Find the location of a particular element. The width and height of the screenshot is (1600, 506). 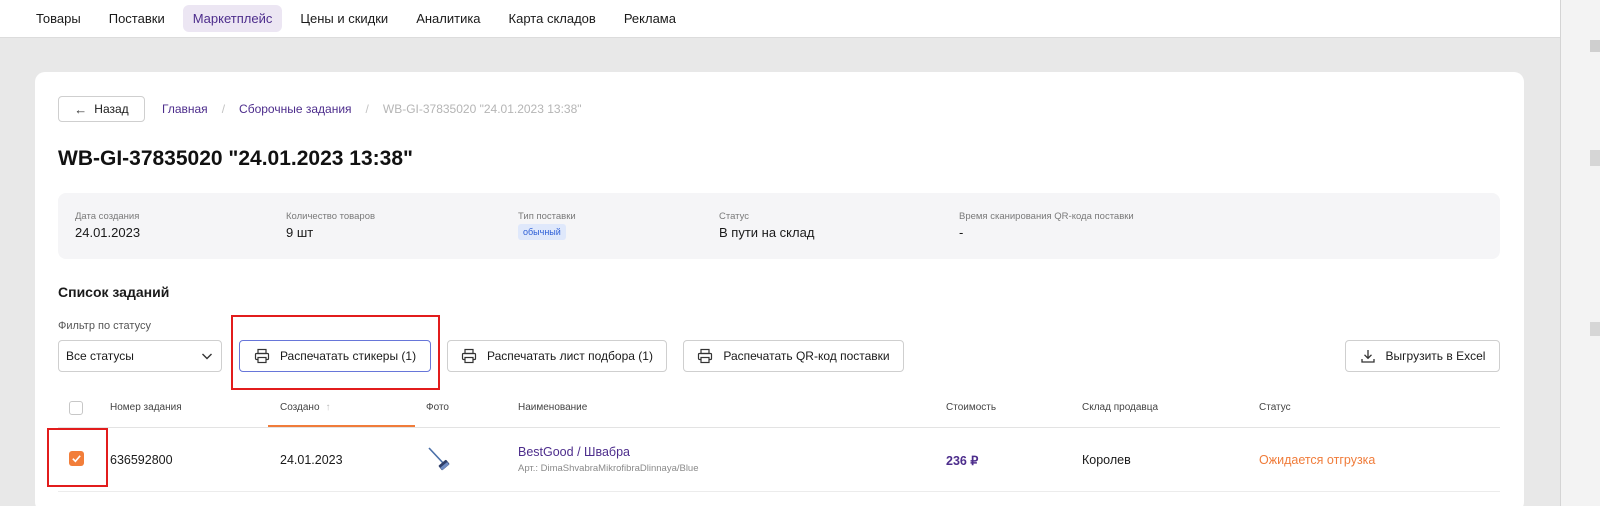

task-created-date: 24.01.2023 is located at coordinates (311, 460).